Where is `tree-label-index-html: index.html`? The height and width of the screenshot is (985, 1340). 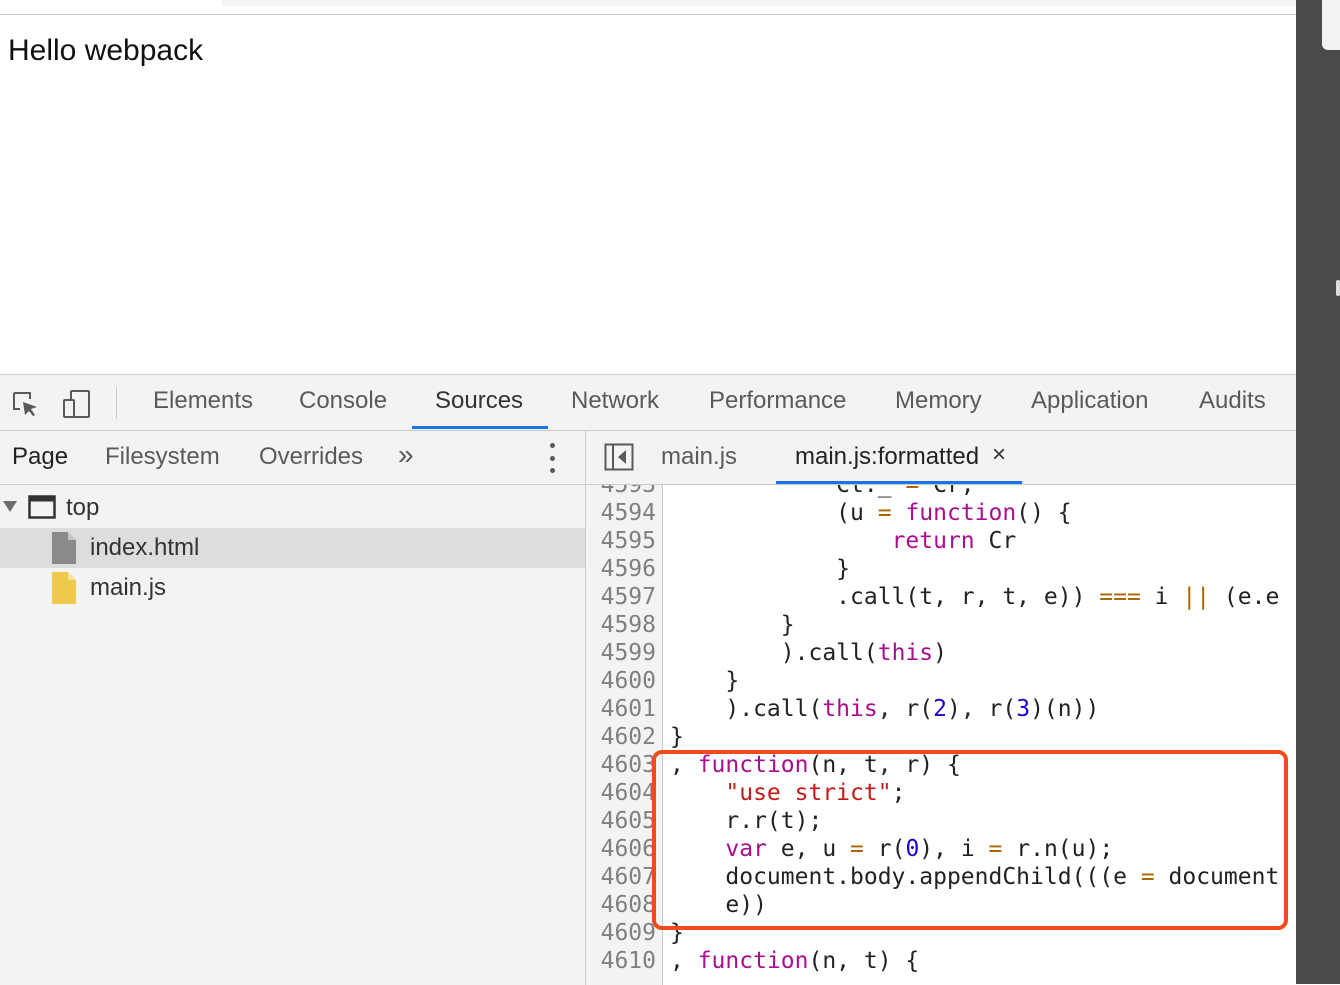
tree-label-index-html: index.html is located at coordinates (145, 547).